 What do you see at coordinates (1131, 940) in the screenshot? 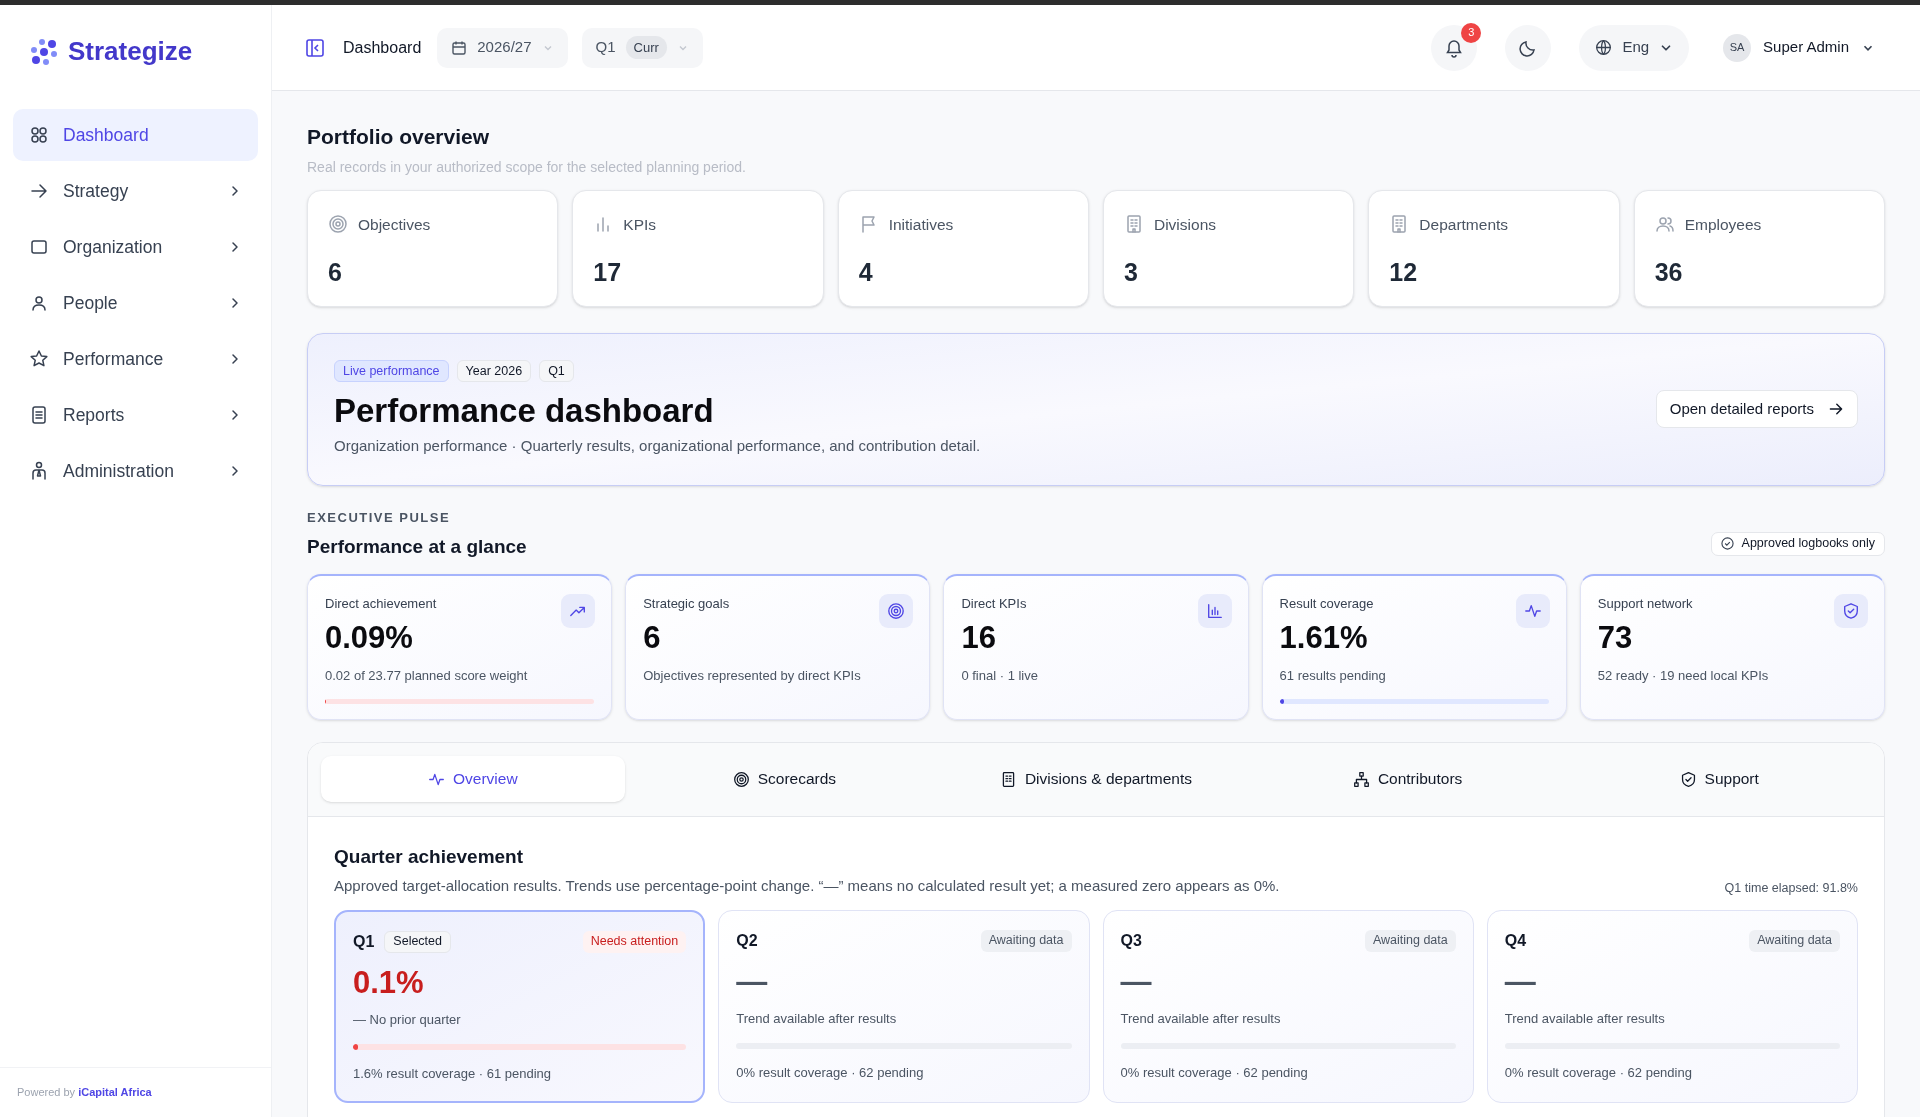
I see `quarter-label: Q3` at bounding box center [1131, 940].